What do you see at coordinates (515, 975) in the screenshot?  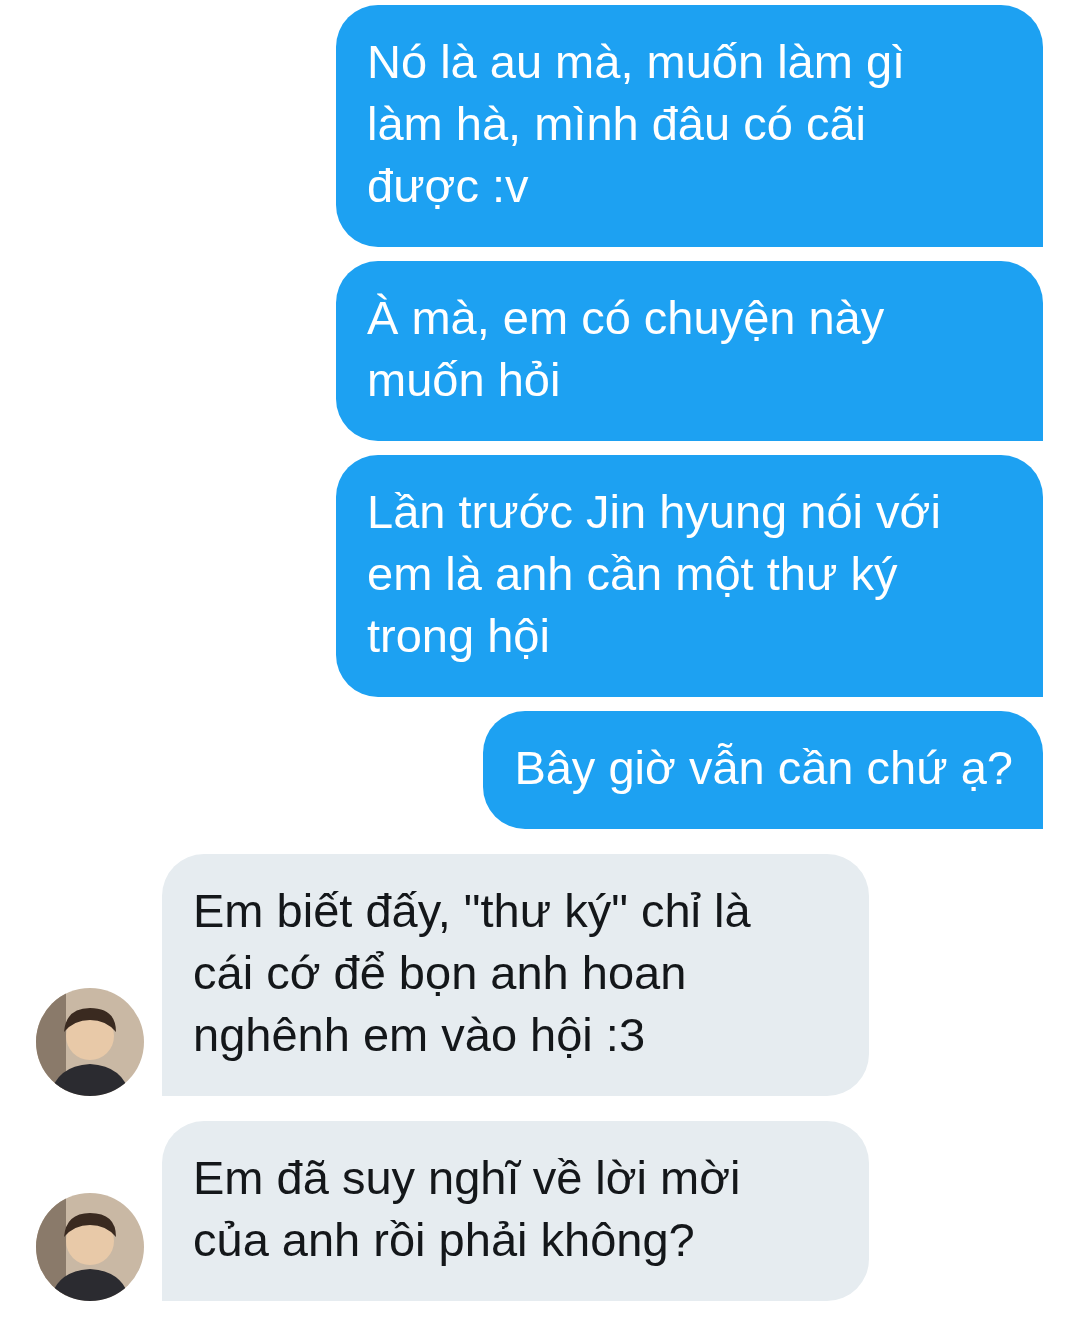 I see `message-bubble: Em biết đấy, "thư ký" chỉ là cái cớ để bọn anh hoan nghênh em vào hội :3` at bounding box center [515, 975].